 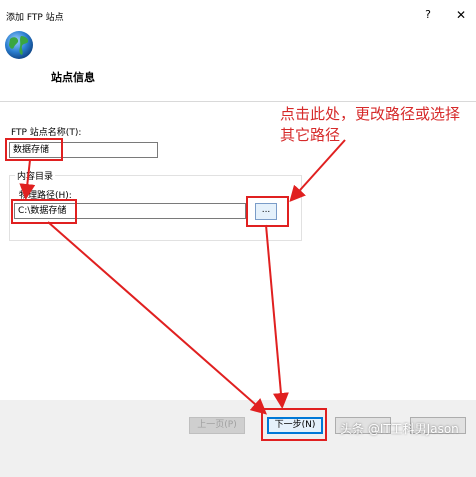 What do you see at coordinates (35, 18) in the screenshot?
I see `window-title: 添加 FTP 站点` at bounding box center [35, 18].